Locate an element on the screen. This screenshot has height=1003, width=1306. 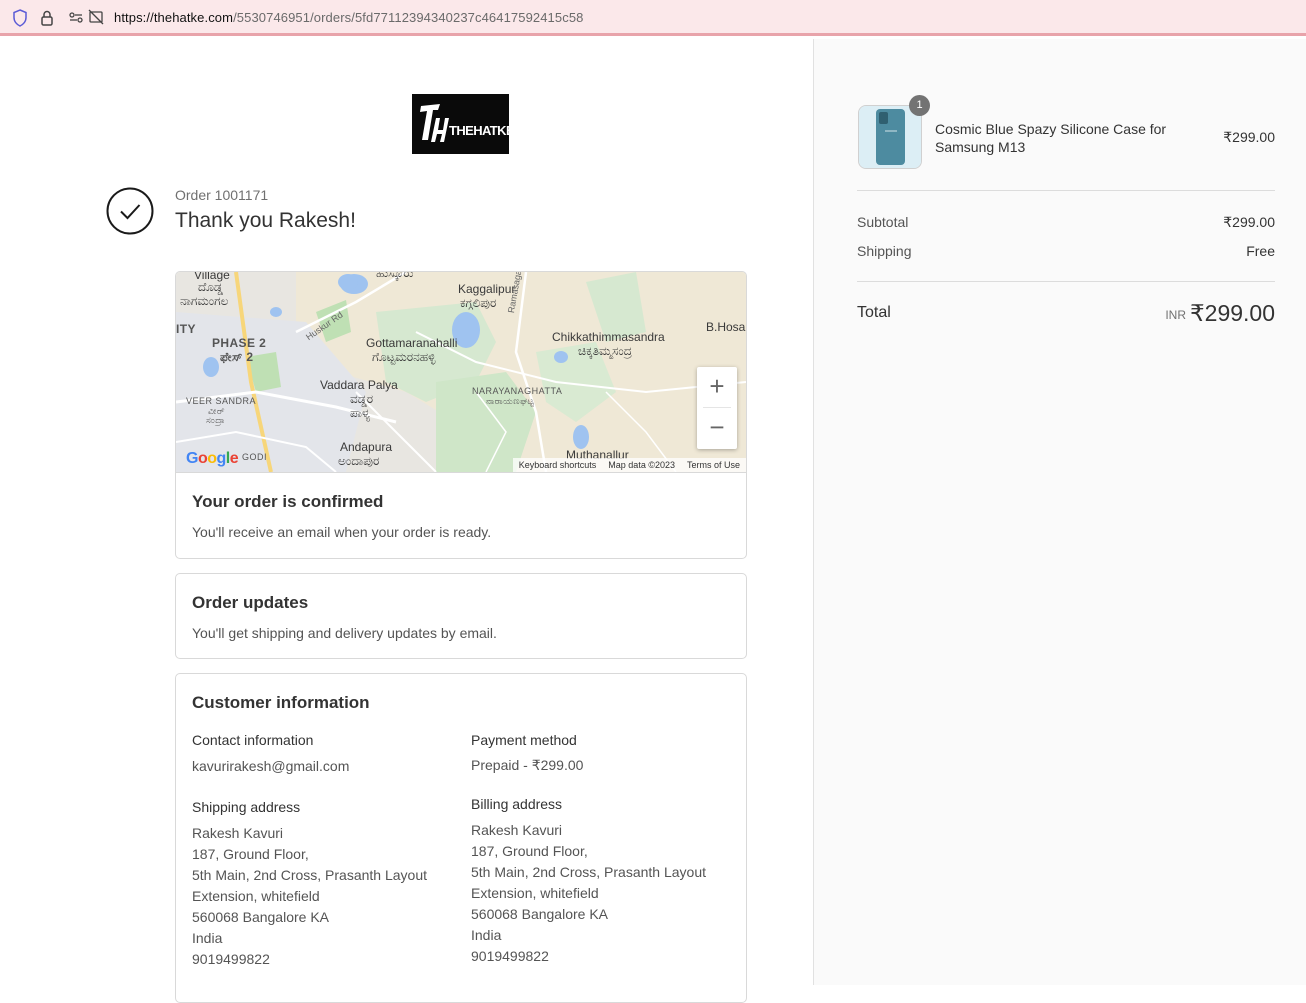
map-label: Gottamaranahalli is located at coordinates (412, 343).